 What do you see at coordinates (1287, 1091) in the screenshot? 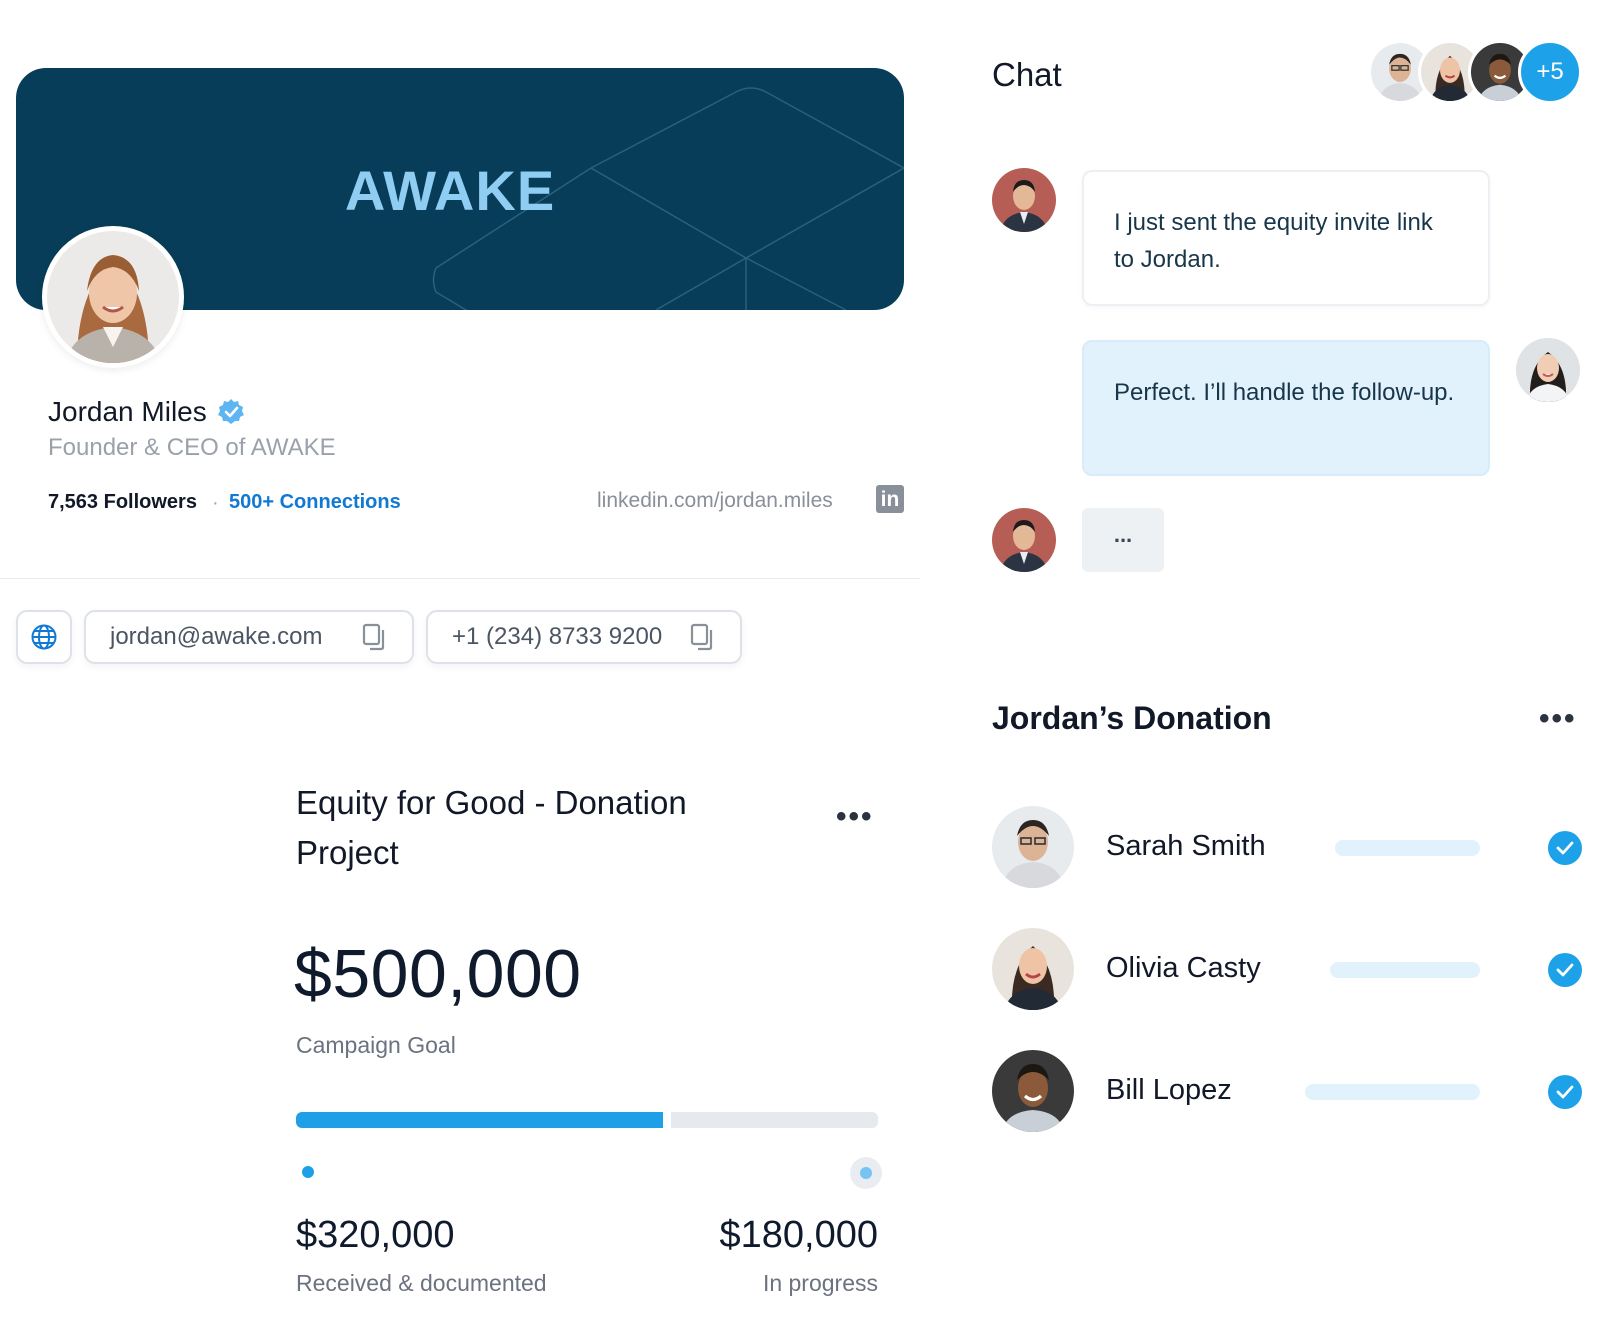
I see `donor-row: Bill Lopez` at bounding box center [1287, 1091].